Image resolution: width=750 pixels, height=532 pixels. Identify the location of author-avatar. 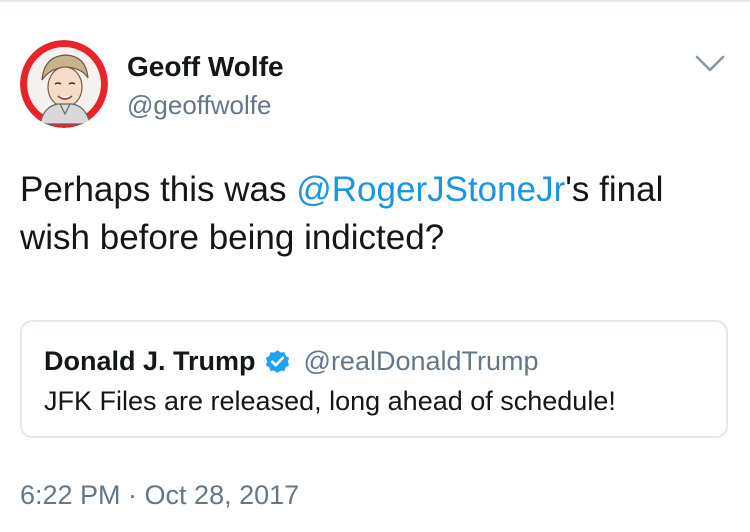
(64, 84).